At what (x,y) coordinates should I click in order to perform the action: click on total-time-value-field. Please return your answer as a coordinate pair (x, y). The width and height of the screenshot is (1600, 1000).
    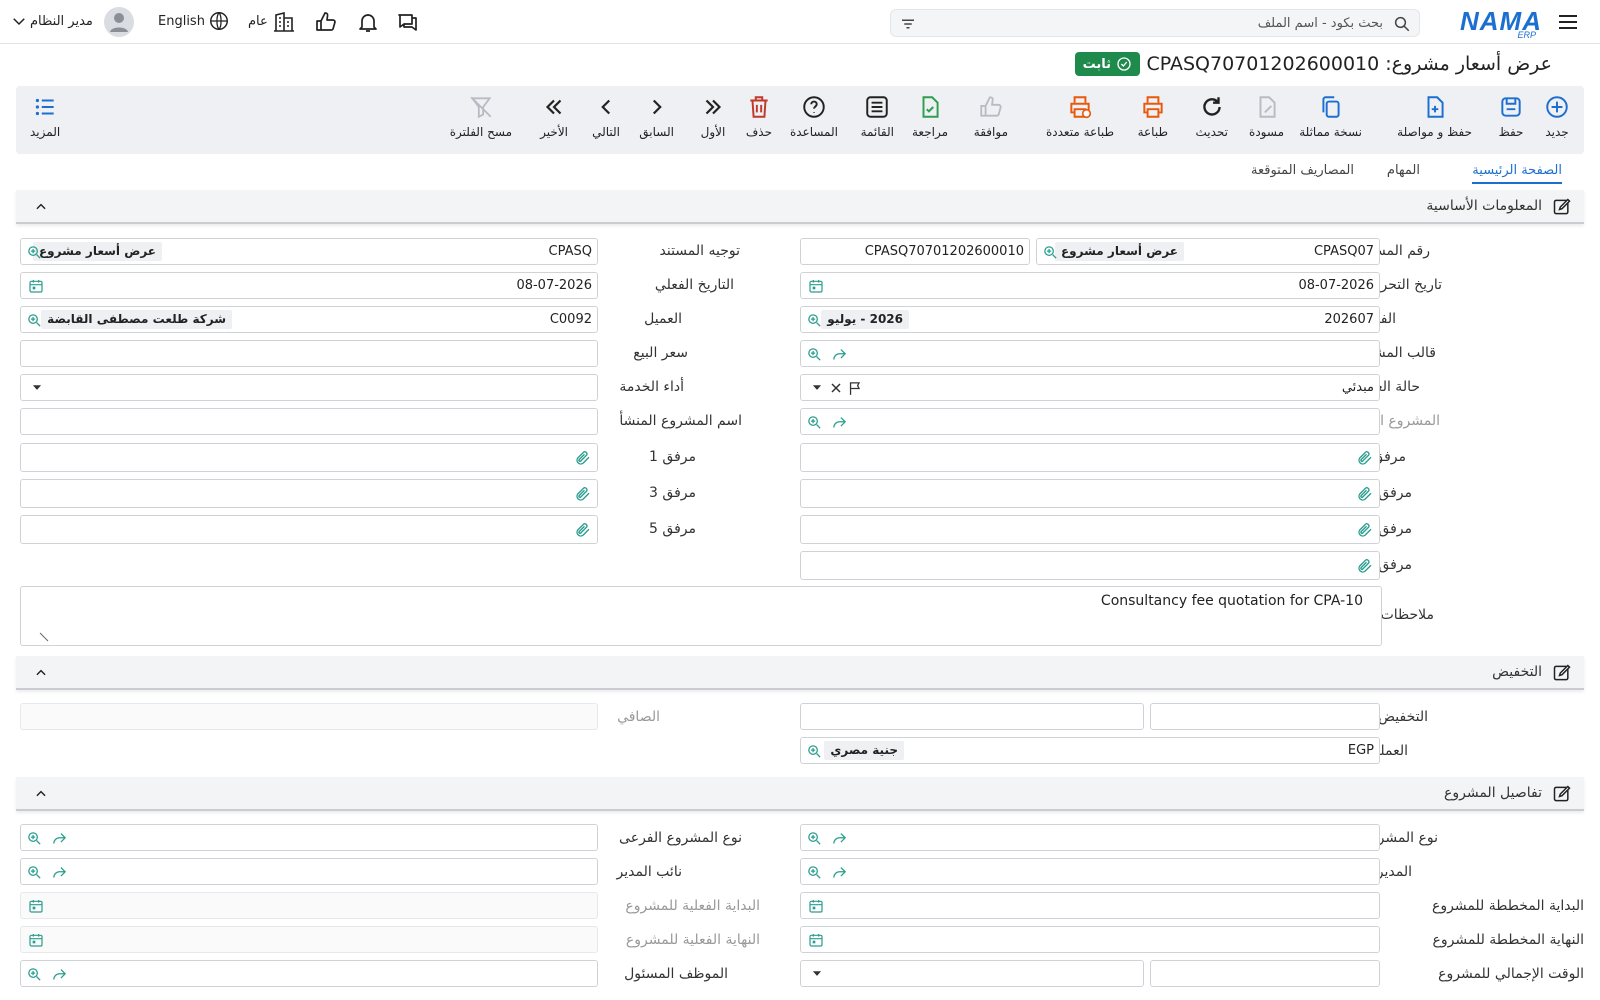
    Looking at the image, I should click on (1265, 973).